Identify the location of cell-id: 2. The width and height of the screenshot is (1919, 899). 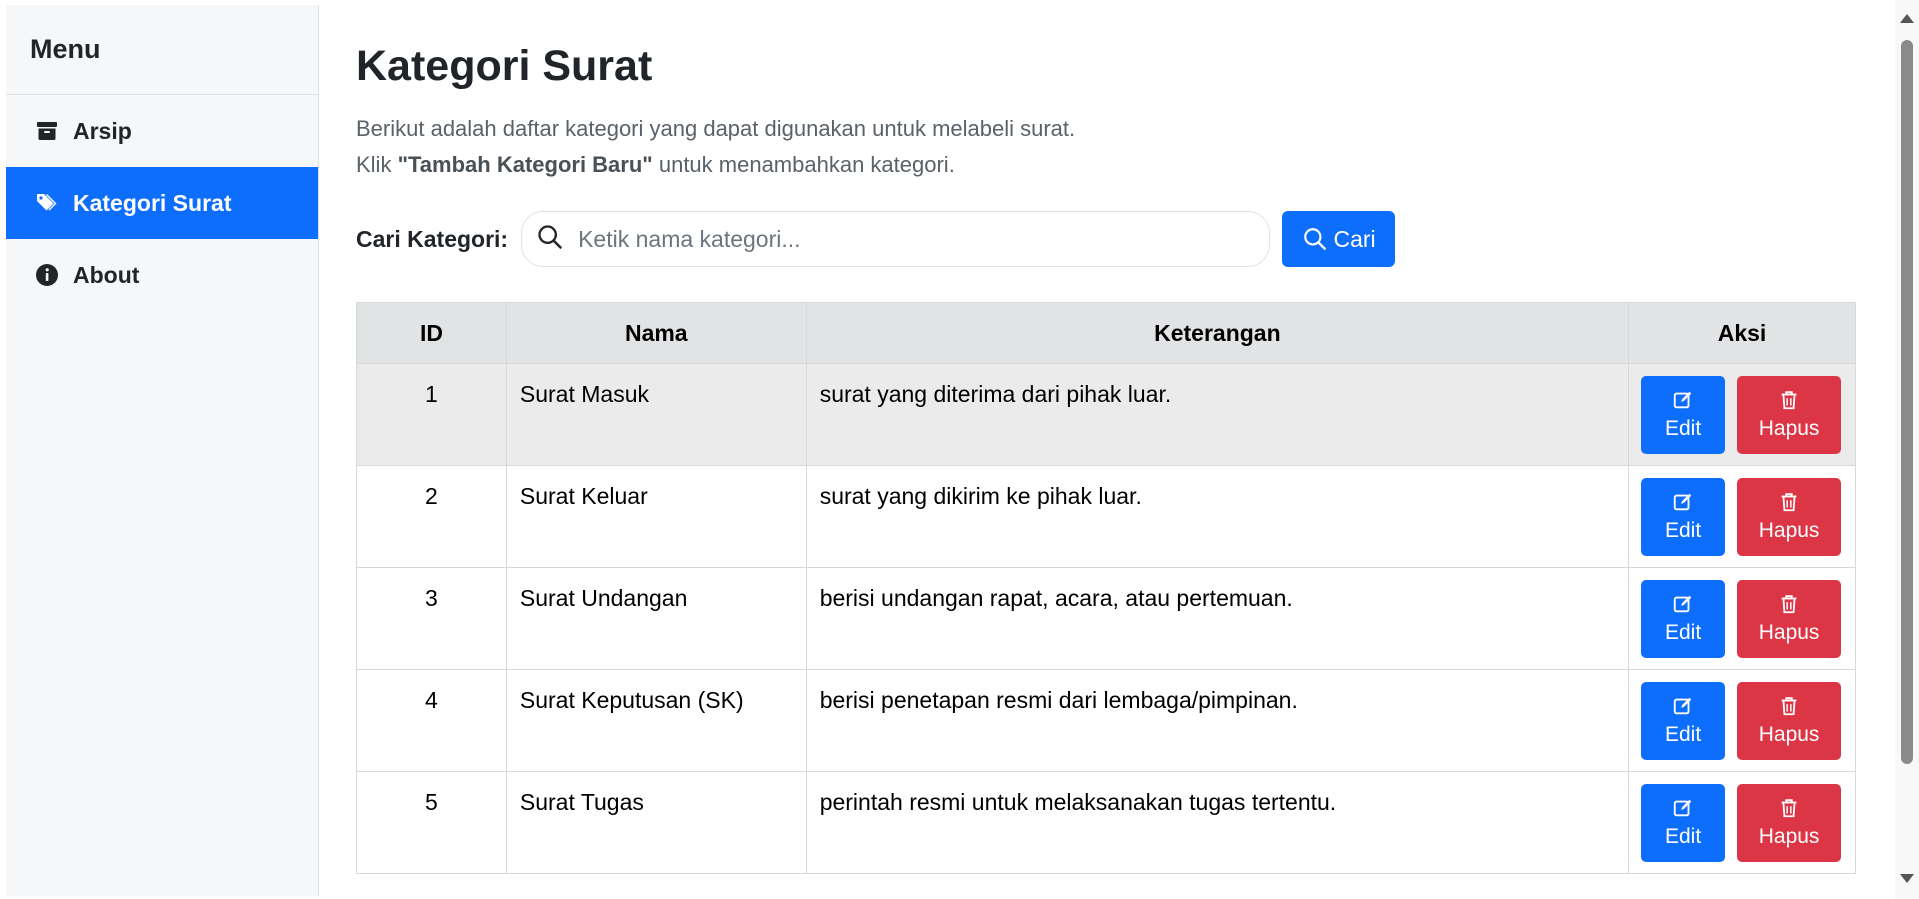
(431, 516).